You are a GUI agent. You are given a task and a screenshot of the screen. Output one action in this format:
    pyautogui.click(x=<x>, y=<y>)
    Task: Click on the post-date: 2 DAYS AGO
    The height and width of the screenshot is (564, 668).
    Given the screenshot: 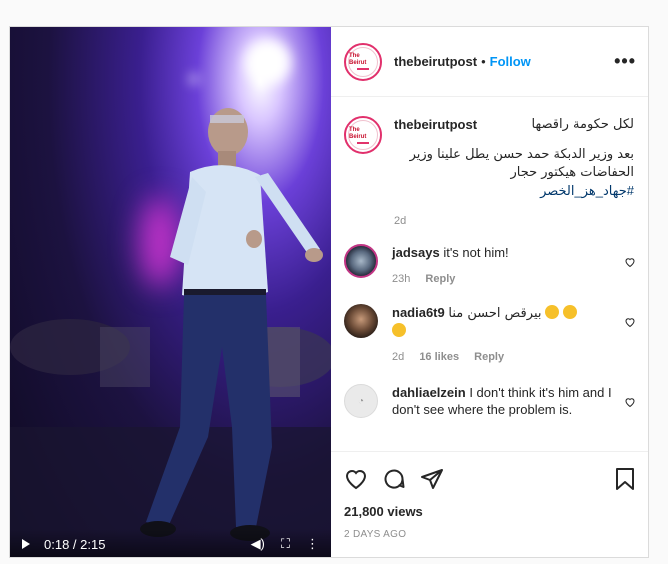 What is the action you would take?
    pyautogui.click(x=375, y=534)
    